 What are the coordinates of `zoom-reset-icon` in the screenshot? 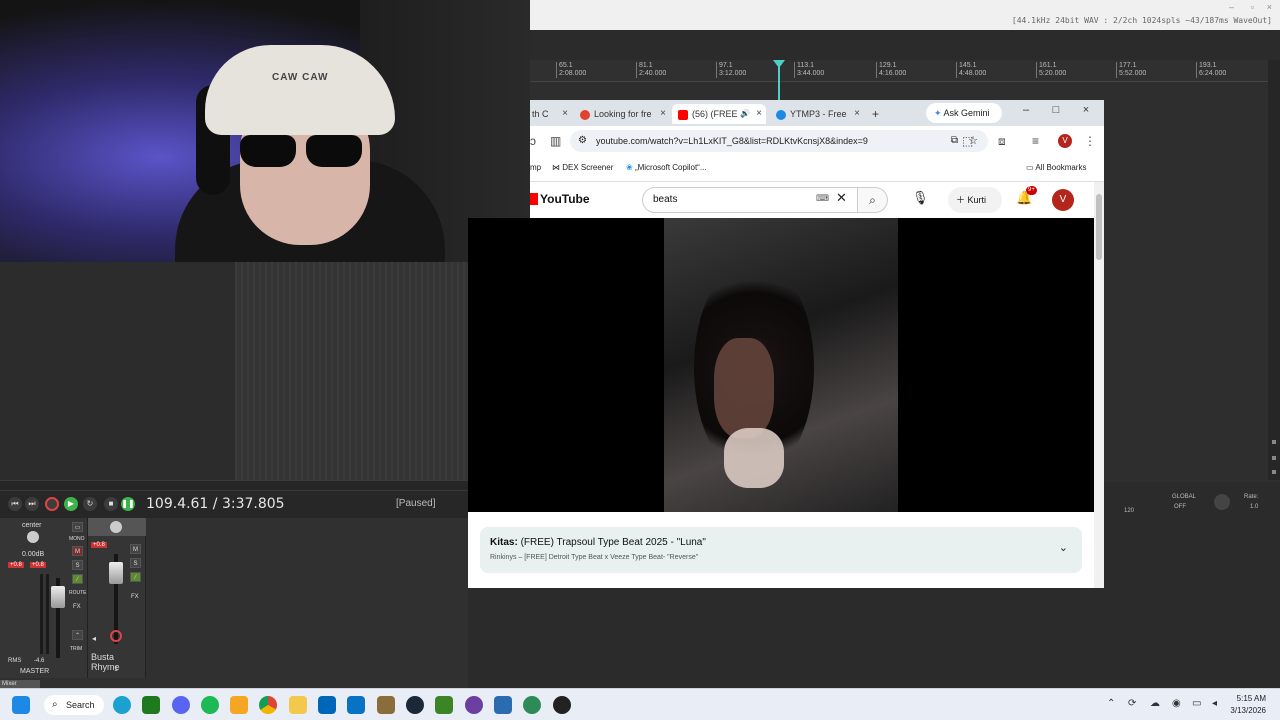 It's located at (1274, 472).